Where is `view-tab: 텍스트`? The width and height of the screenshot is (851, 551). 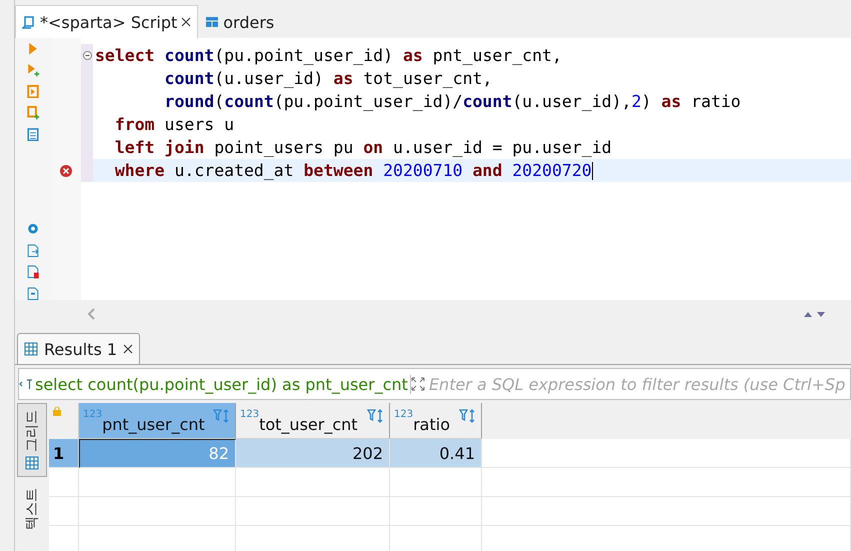 view-tab: 텍스트 is located at coordinates (32, 509).